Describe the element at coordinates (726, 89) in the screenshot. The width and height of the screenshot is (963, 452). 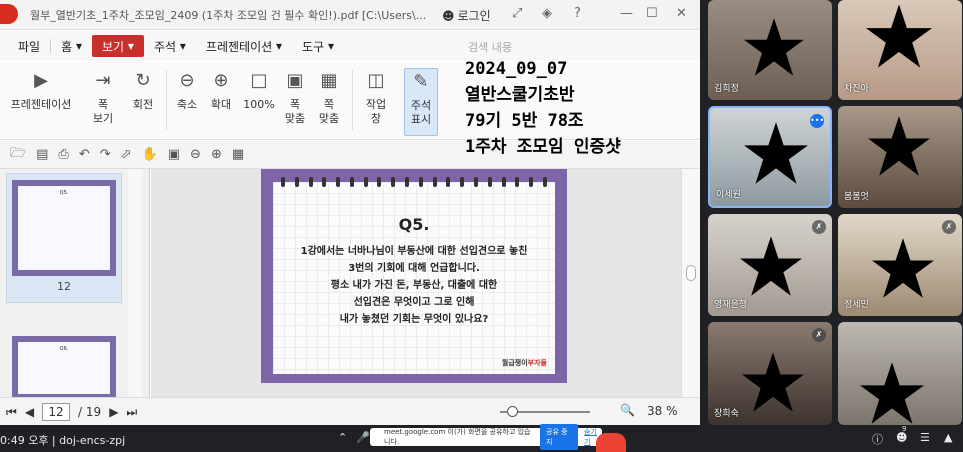
I see `participant-name: 김희정` at that location.